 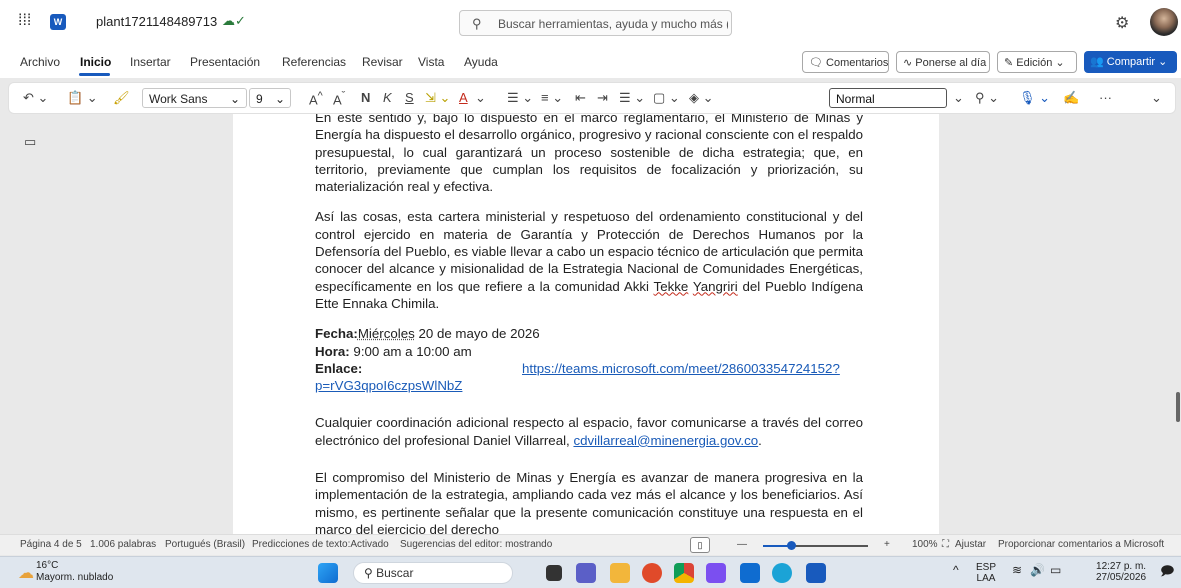 I want to click on edge-icon, so click(x=782, y=573).